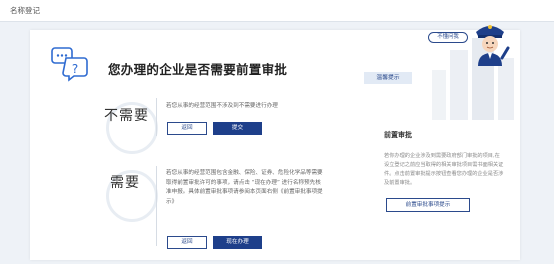 This screenshot has width=554, height=264. I want to click on not-needed-description: 若您从事的经营范围不涉及到不需要进行办理, so click(222, 106).